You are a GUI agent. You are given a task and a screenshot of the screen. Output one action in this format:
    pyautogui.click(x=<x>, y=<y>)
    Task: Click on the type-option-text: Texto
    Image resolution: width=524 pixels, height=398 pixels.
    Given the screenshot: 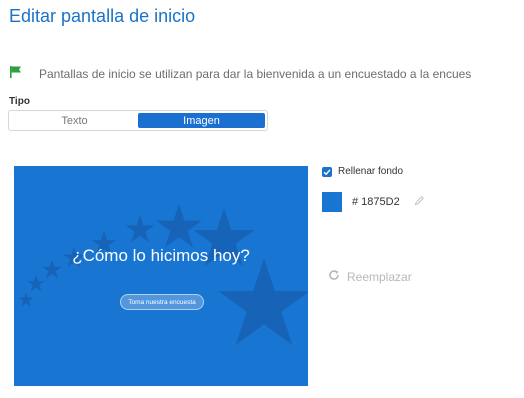 What is the action you would take?
    pyautogui.click(x=74, y=120)
    